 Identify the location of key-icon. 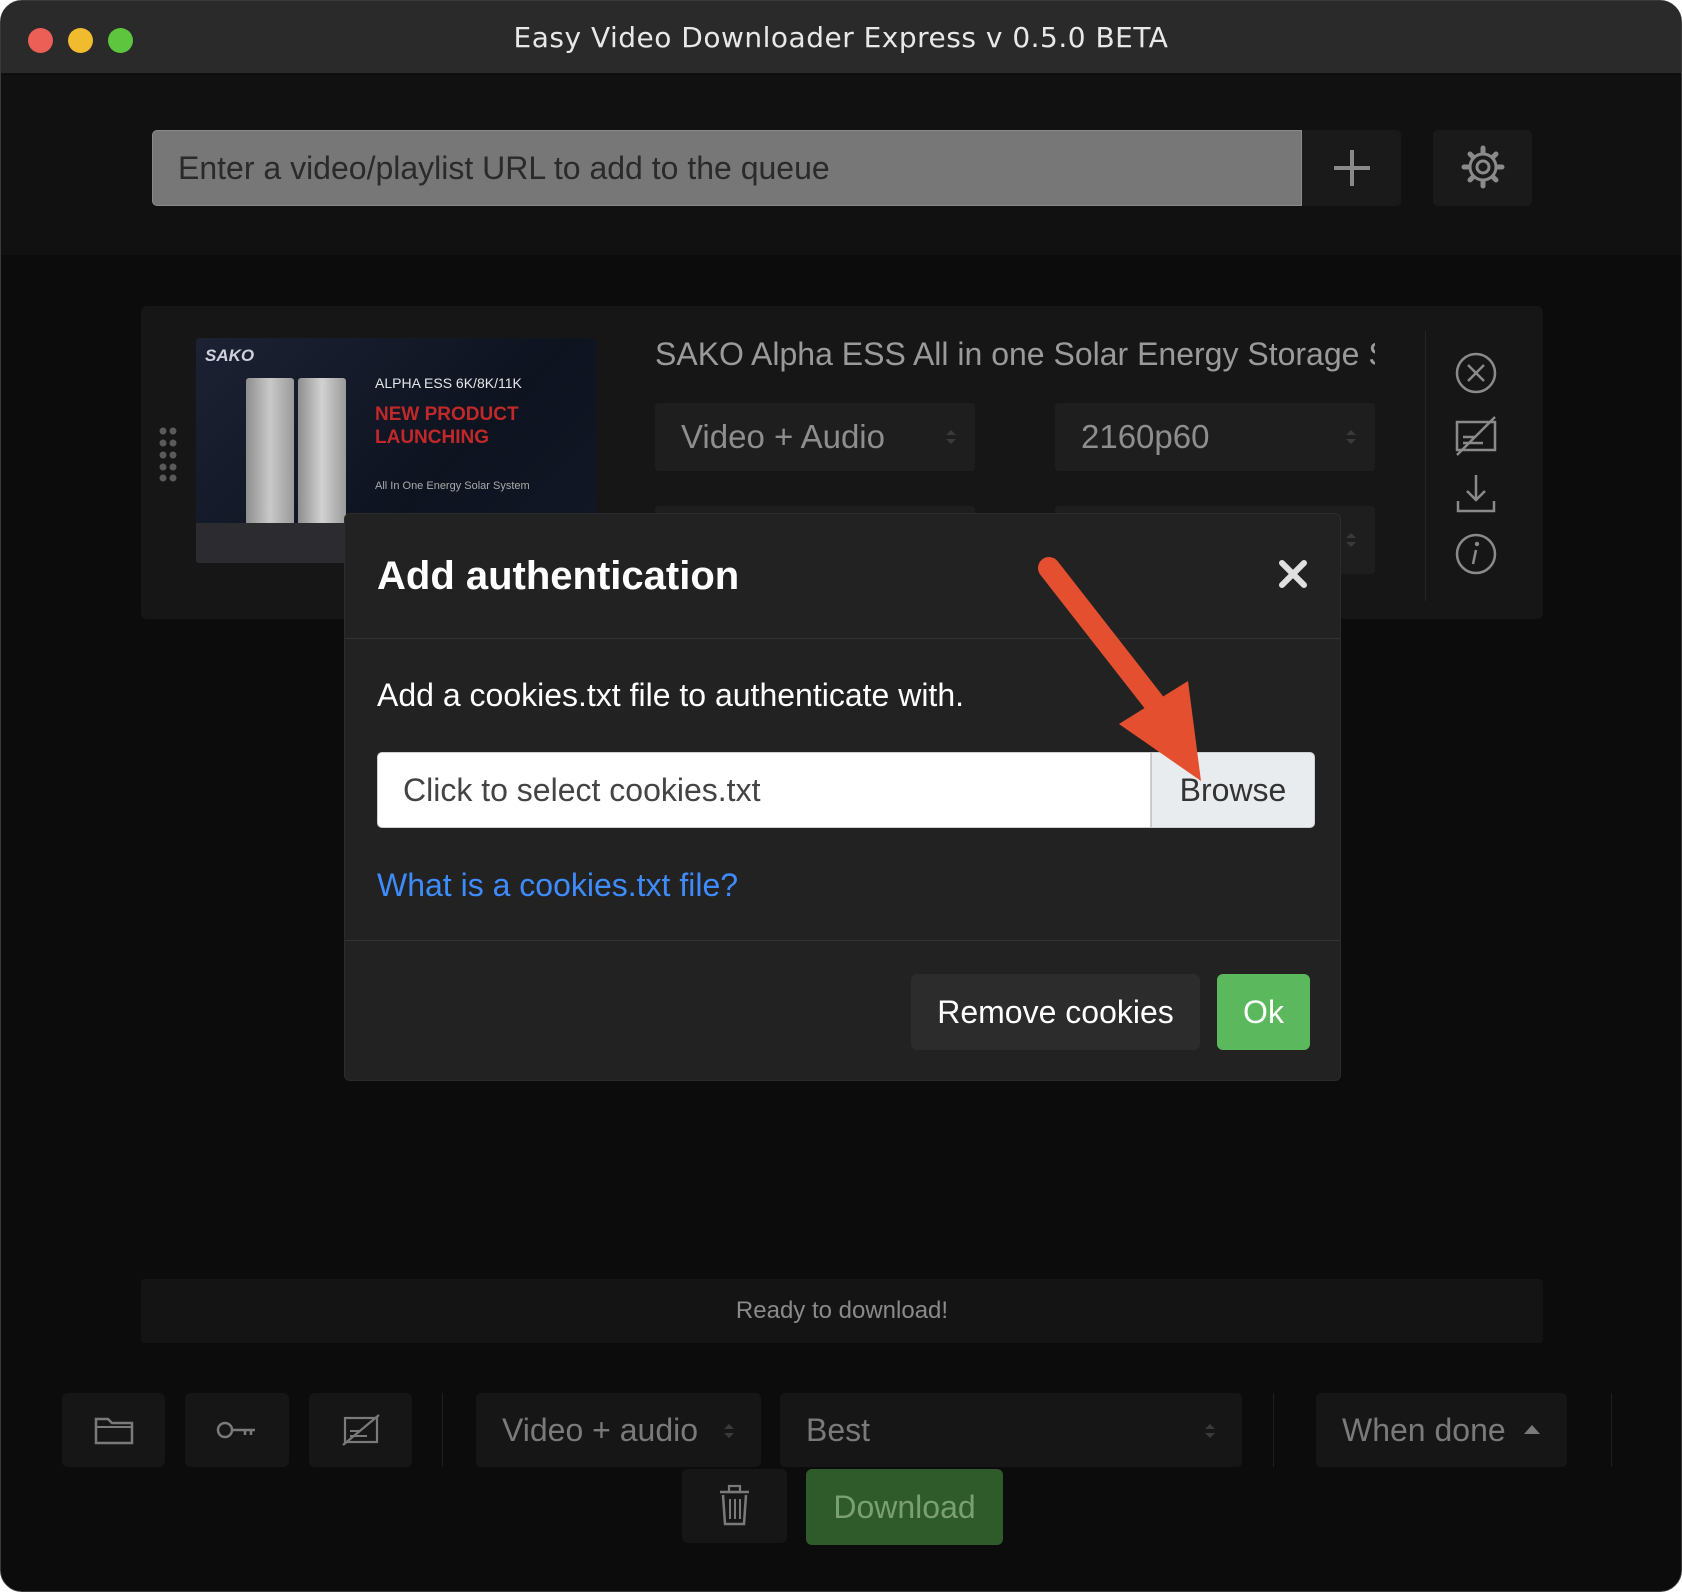
(235, 1430).